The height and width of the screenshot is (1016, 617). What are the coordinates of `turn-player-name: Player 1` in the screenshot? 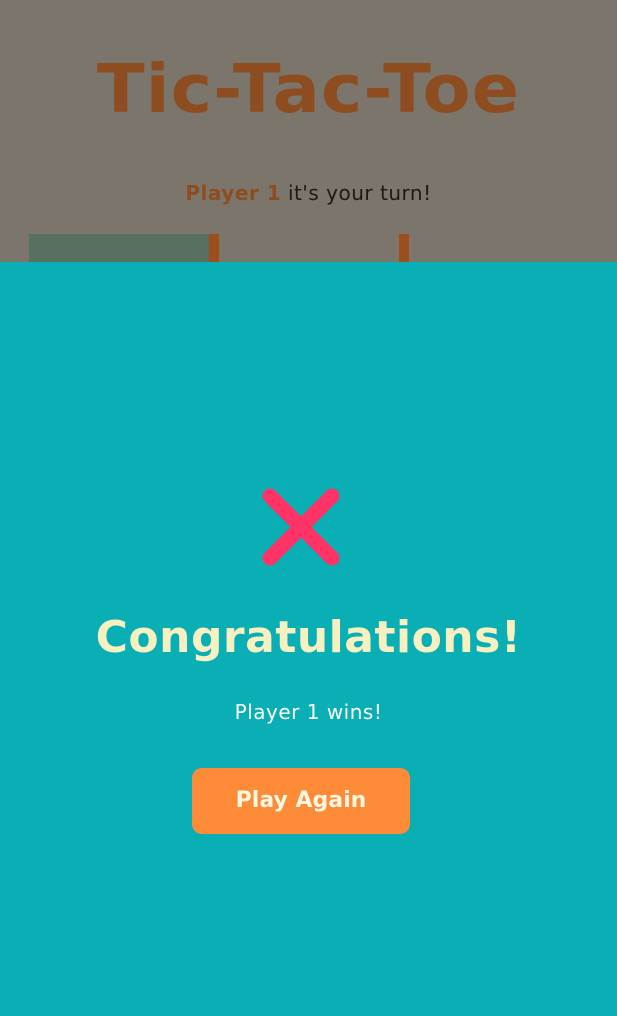 It's located at (233, 193).